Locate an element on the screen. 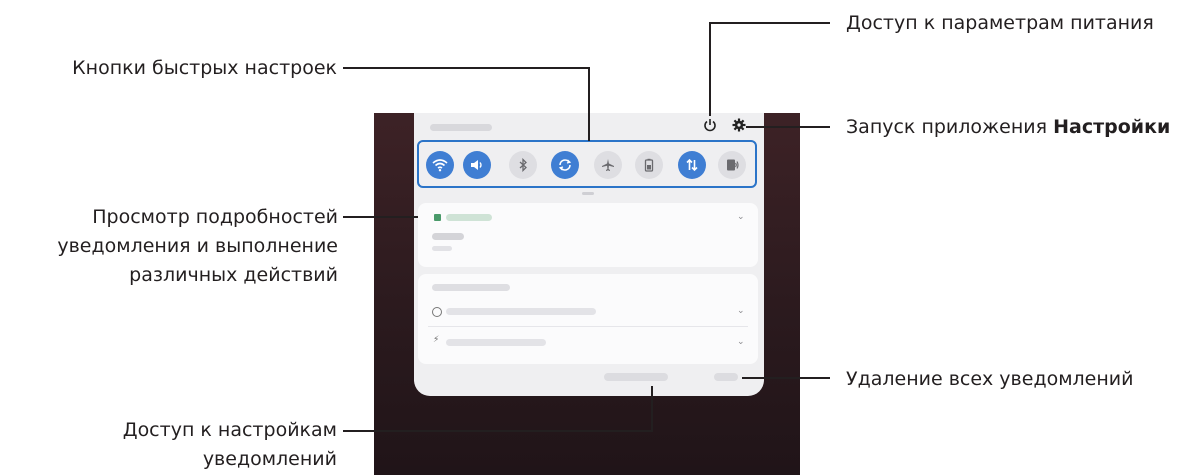 This screenshot has height=475, width=1203. callout-notification-details-line1: Просмотр подробностей is located at coordinates (215, 217).